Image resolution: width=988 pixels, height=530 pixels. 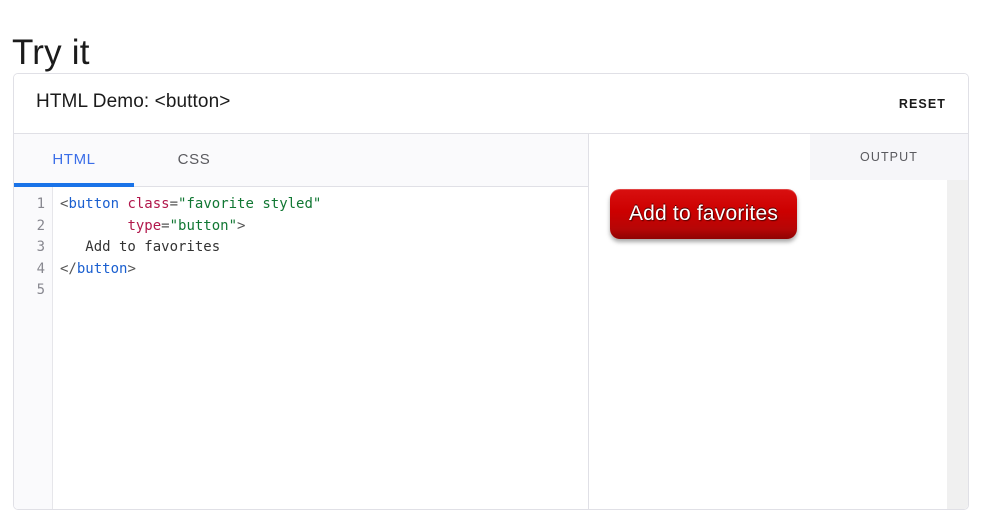 What do you see at coordinates (140, 247) in the screenshot?
I see `code-token-text: Add to favorites` at bounding box center [140, 247].